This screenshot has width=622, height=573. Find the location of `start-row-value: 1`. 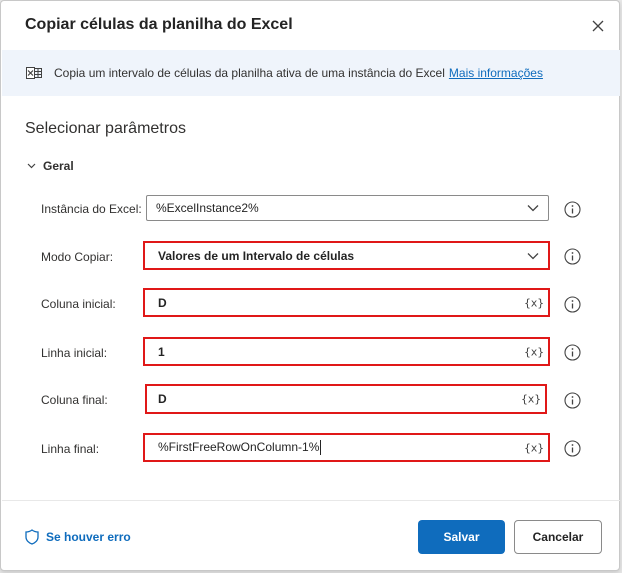

start-row-value: 1 is located at coordinates (161, 351).